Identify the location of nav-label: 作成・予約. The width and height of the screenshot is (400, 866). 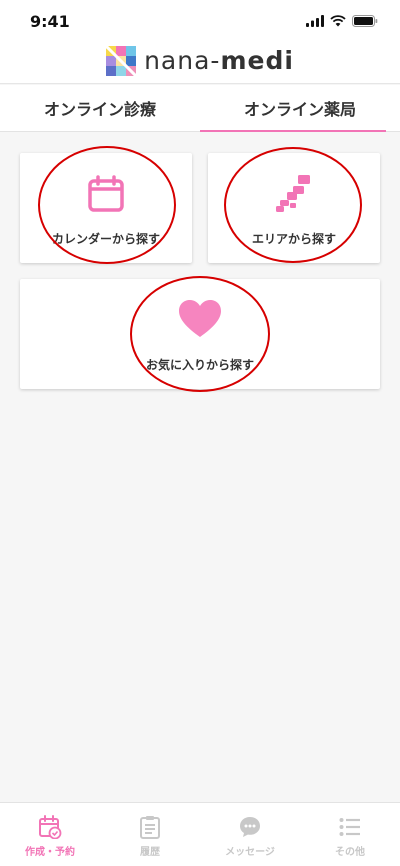
(50, 852).